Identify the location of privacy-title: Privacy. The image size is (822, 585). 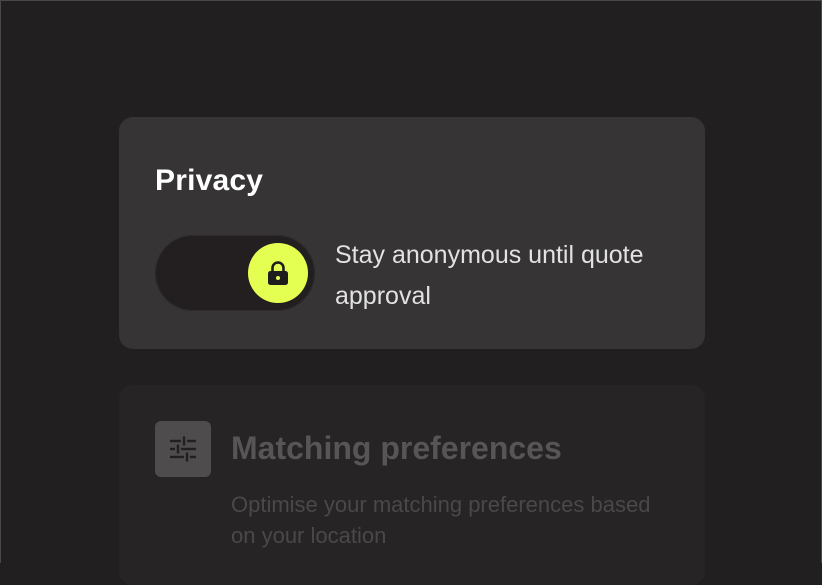
(209, 180).